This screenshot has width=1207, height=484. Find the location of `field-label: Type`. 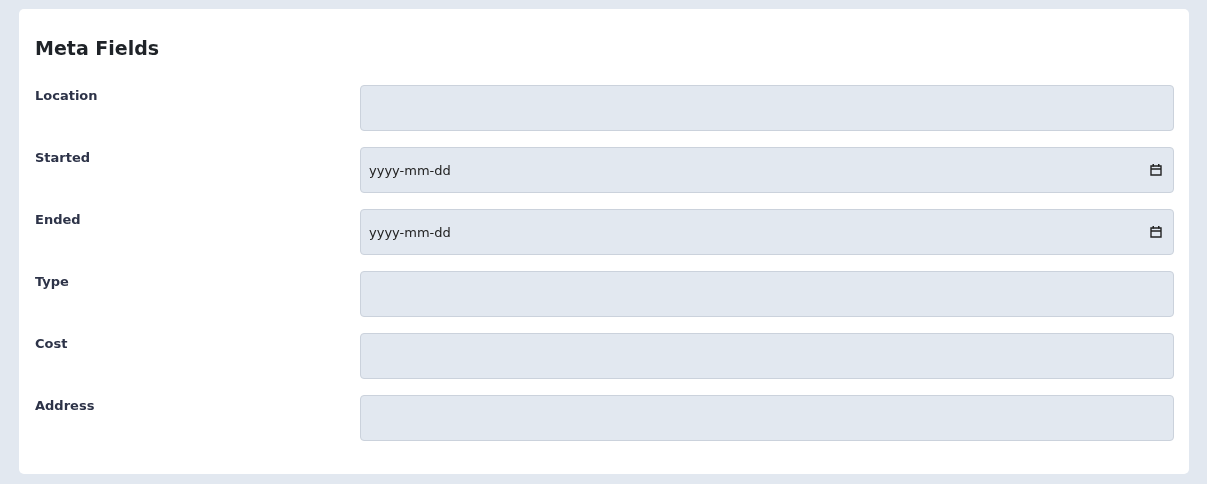

field-label: Type is located at coordinates (52, 281).